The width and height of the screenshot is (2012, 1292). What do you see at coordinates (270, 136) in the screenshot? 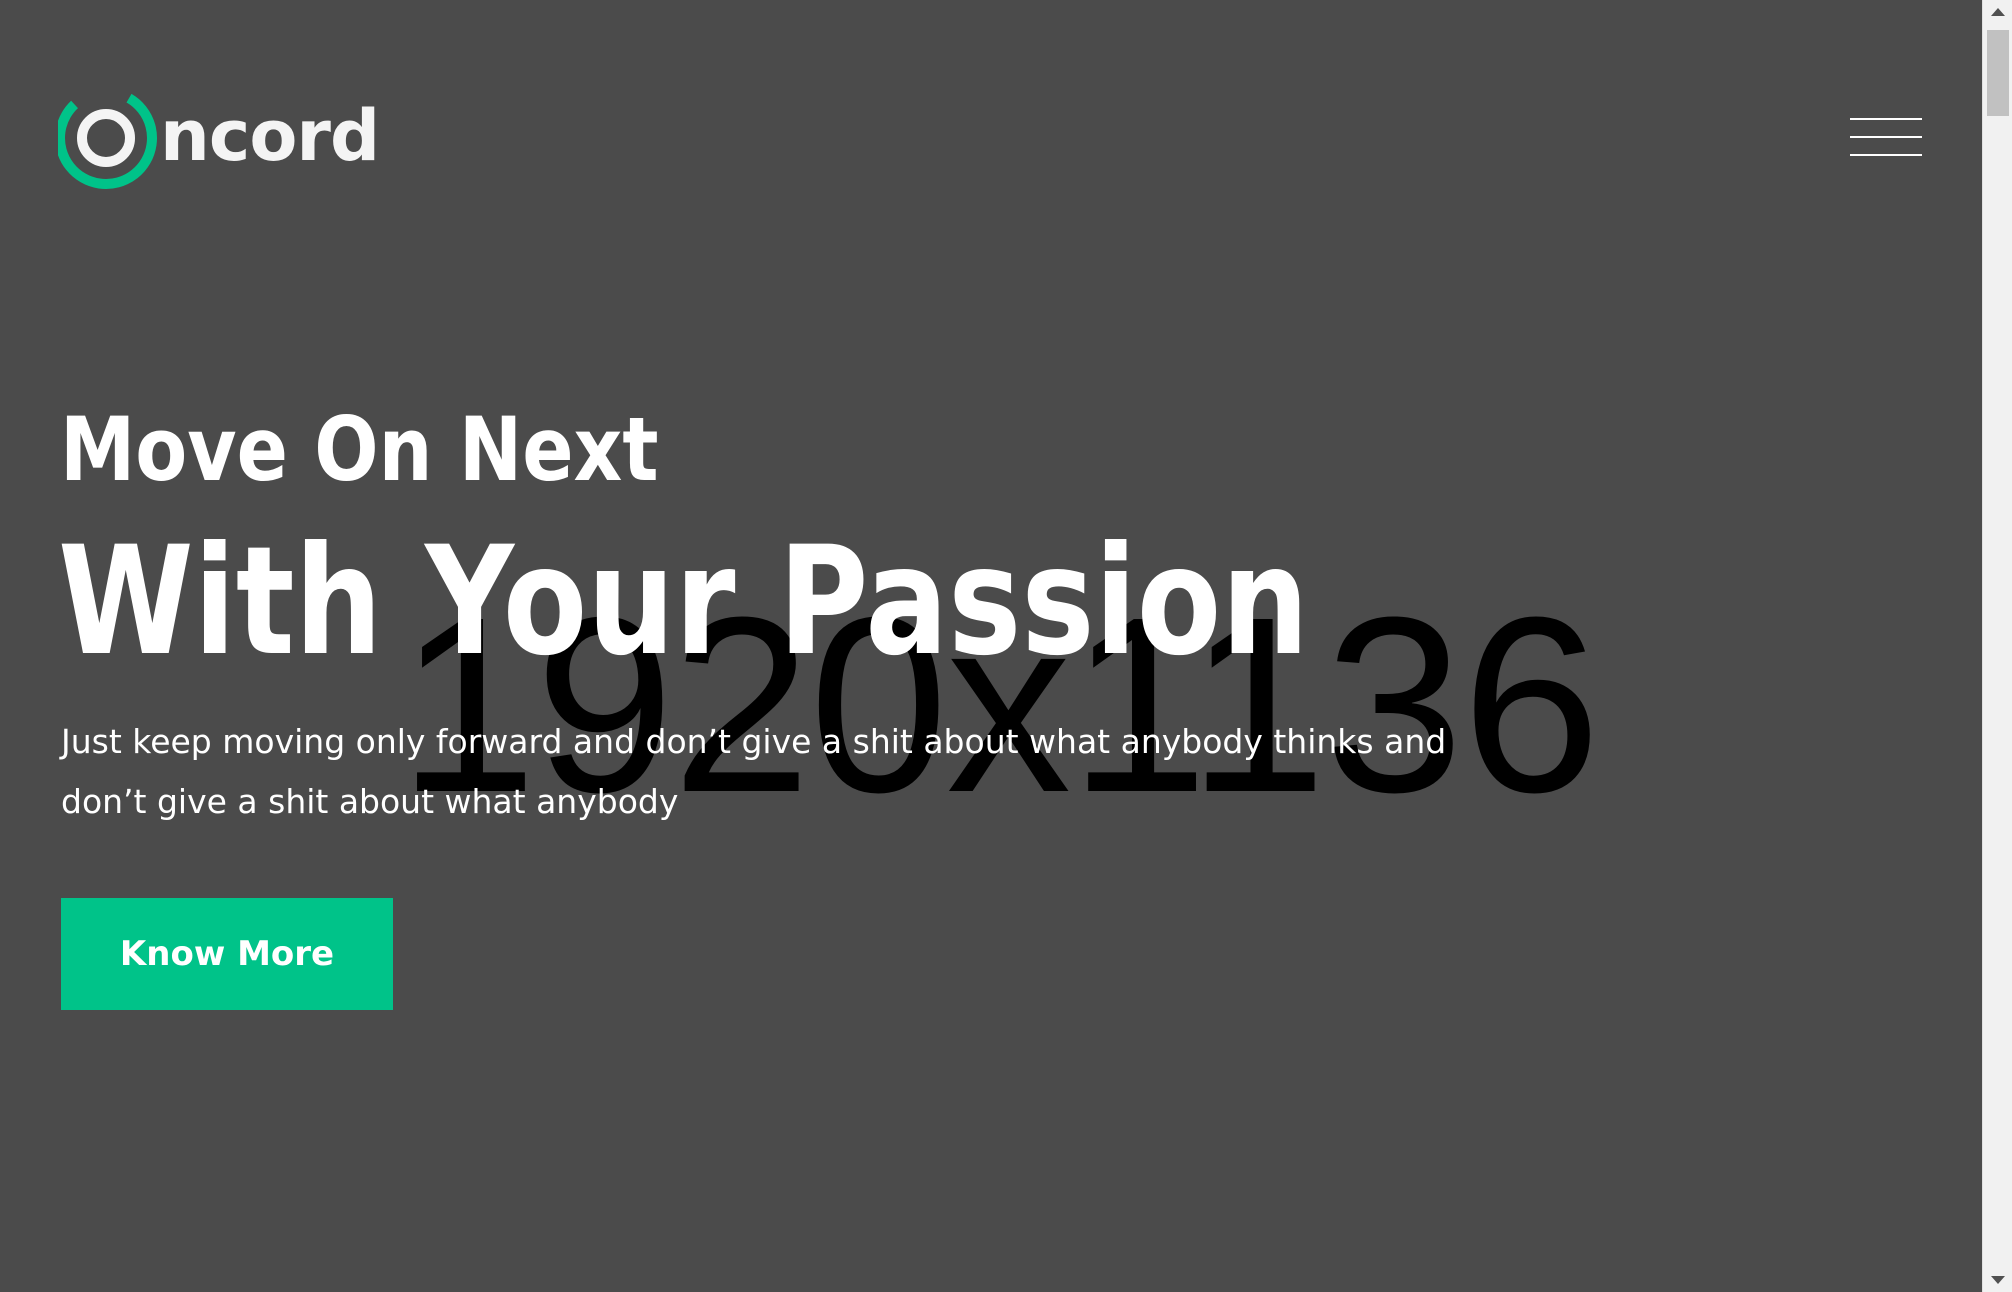
I see `logo-wordmark: ncord` at bounding box center [270, 136].